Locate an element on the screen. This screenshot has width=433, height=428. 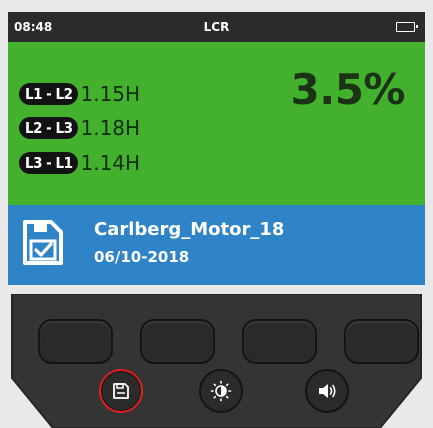
volume-button is located at coordinates (327, 391).